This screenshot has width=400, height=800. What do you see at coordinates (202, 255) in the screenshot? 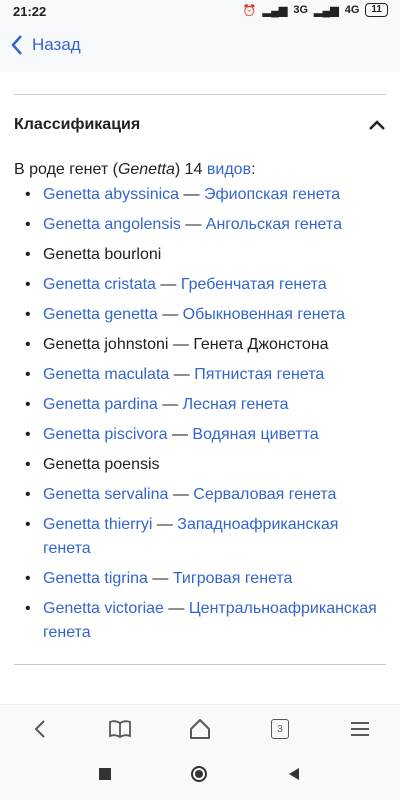
I see `species-item: Genetta bourloni` at bounding box center [202, 255].